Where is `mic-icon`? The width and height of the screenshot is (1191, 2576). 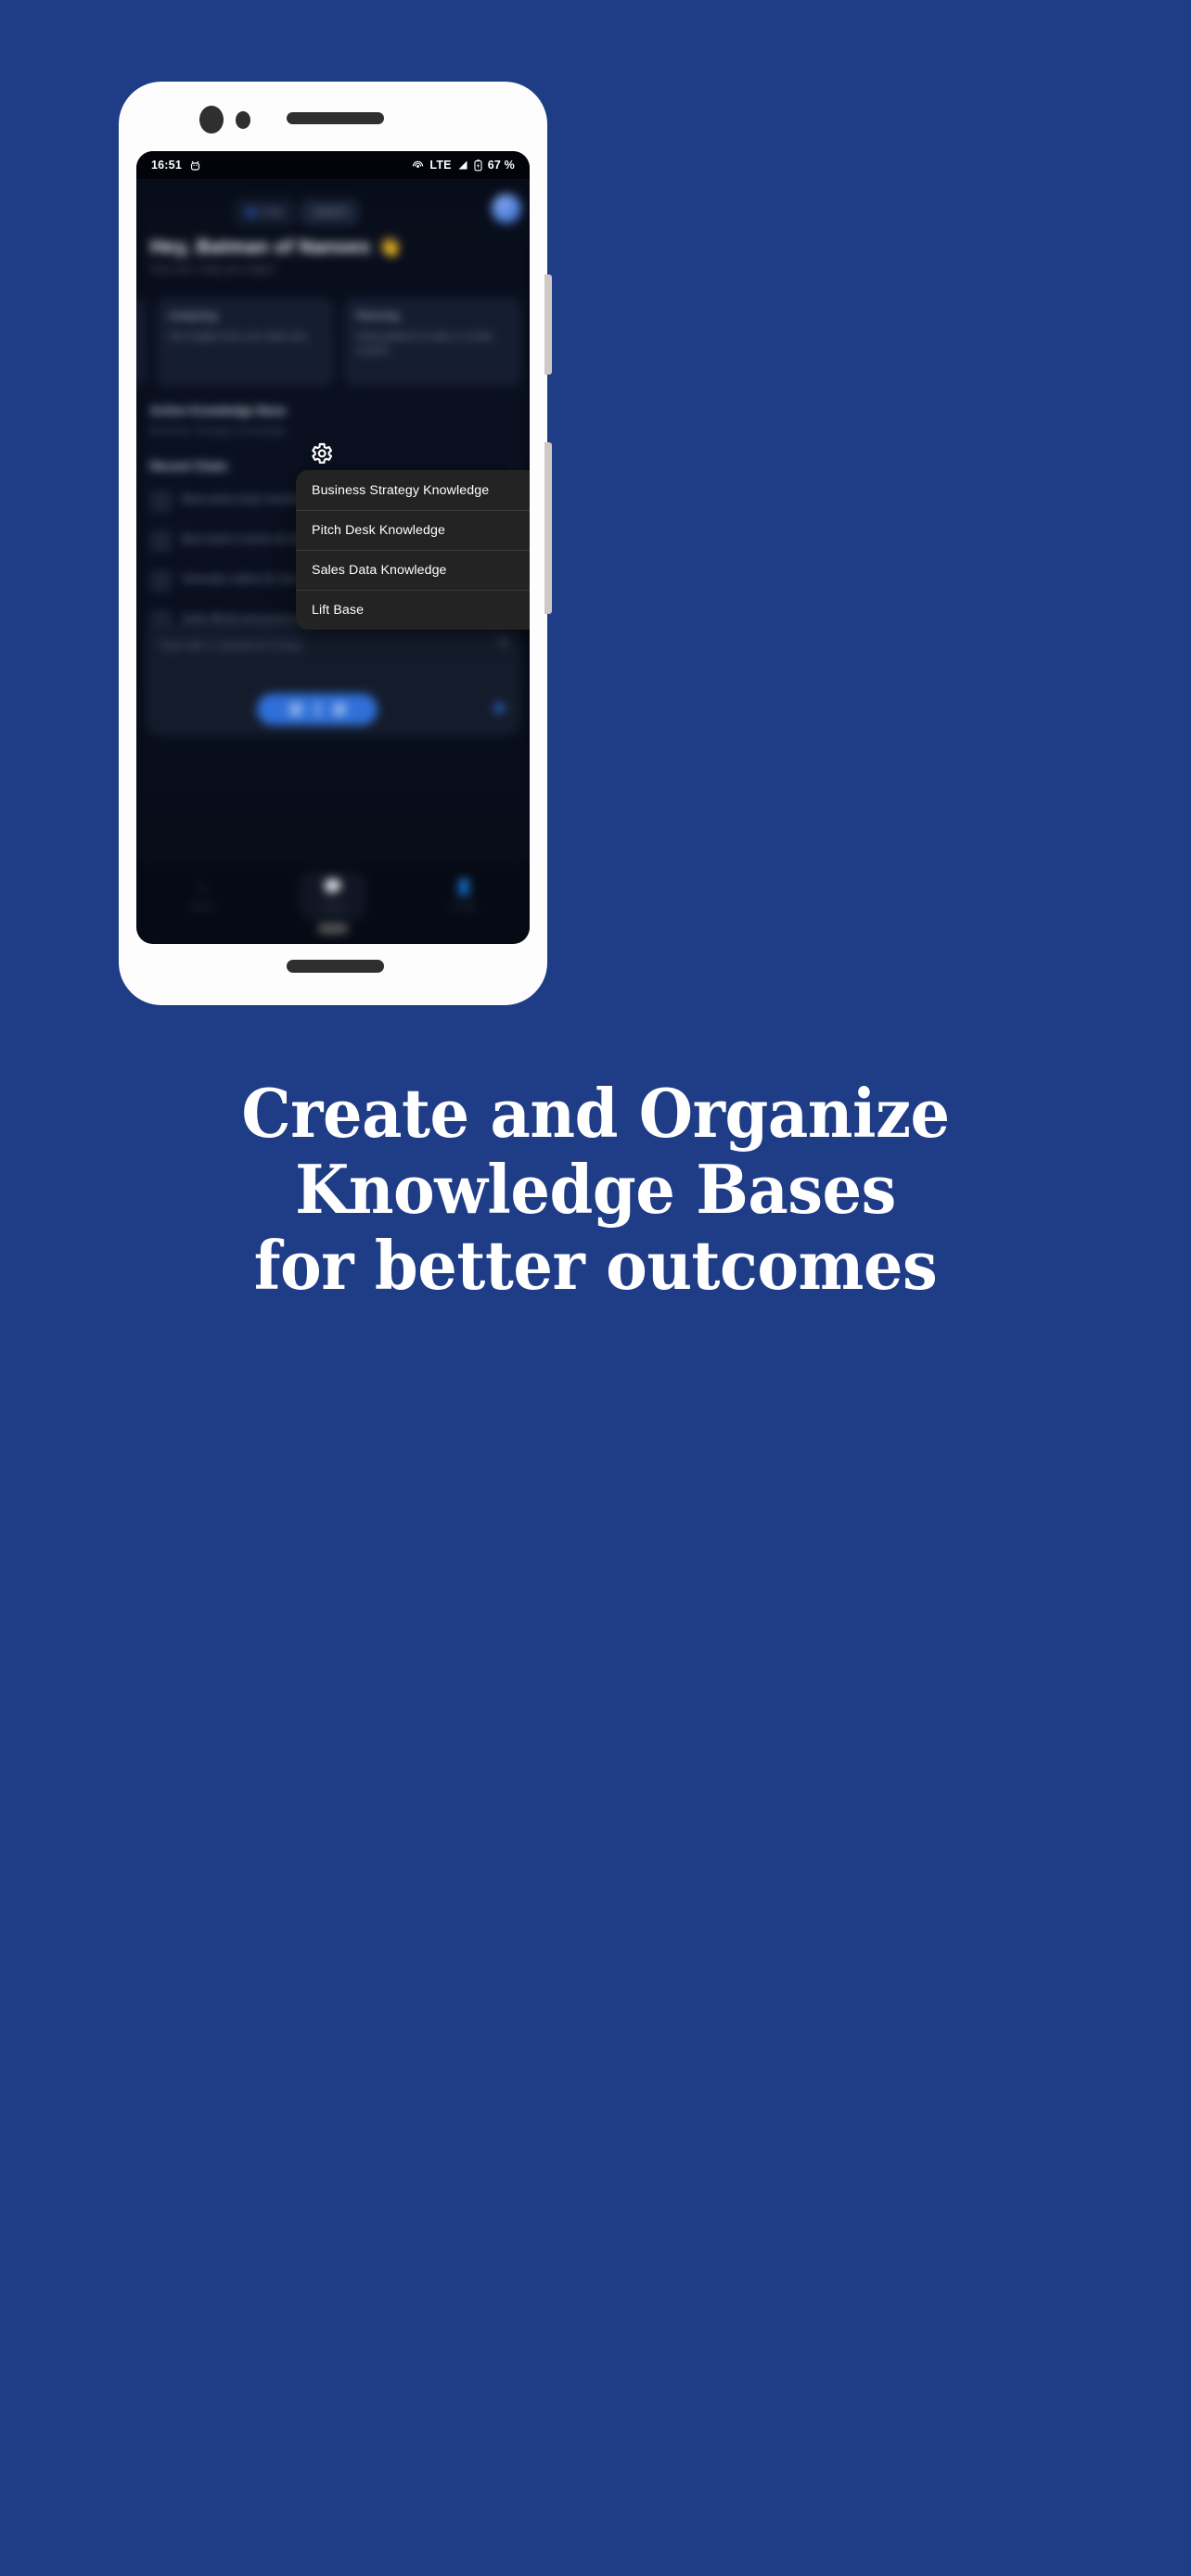 mic-icon is located at coordinates (339, 709).